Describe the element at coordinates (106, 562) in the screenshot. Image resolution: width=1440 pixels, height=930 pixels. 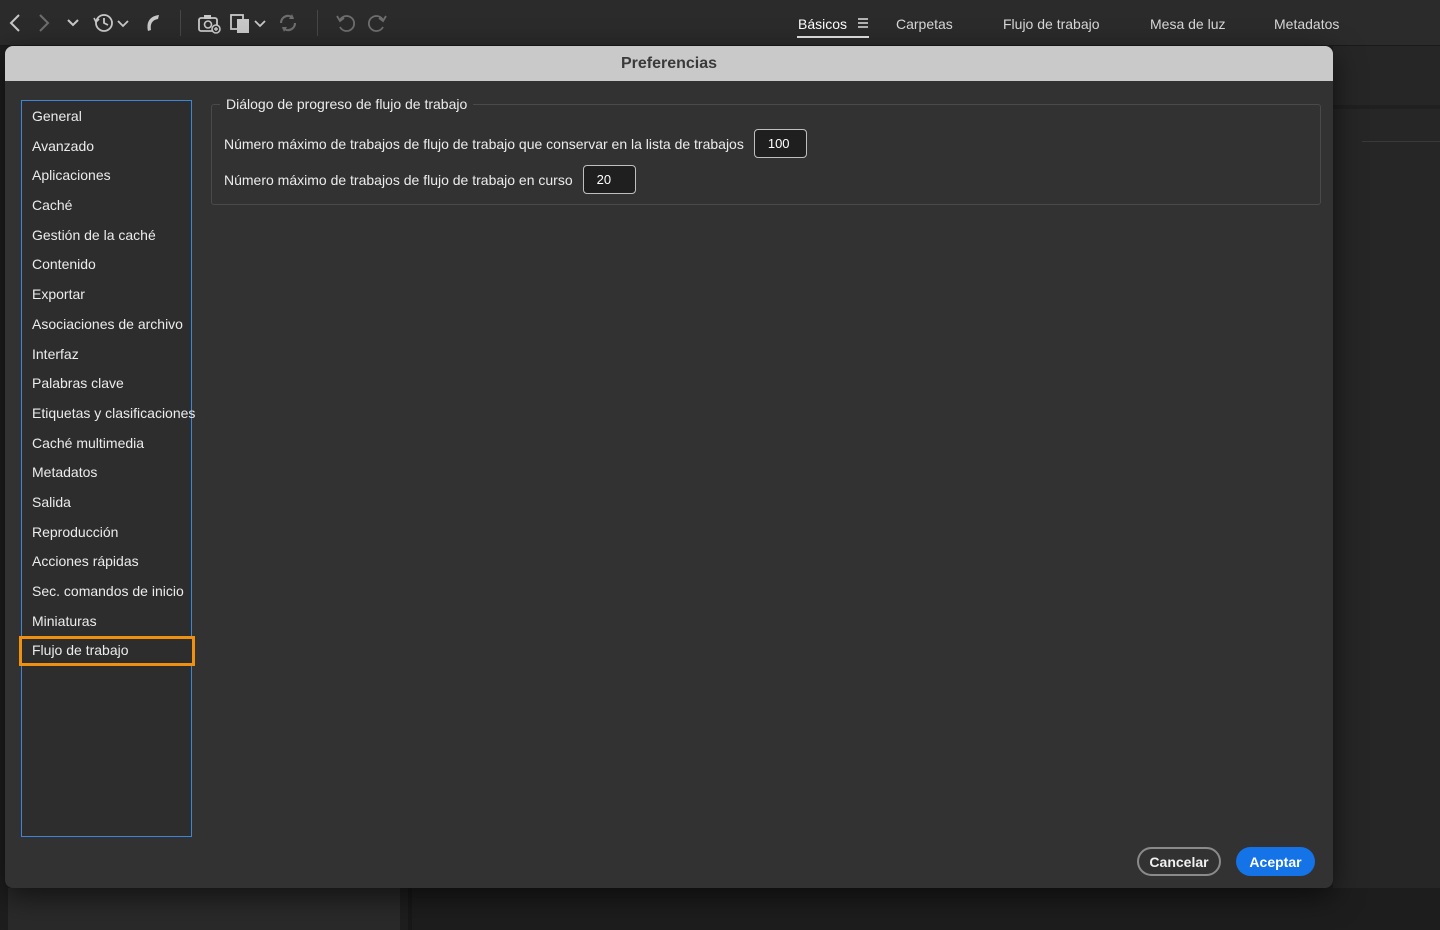
I see `category-item-acciones-rapidas: Acciones rápidas` at that location.